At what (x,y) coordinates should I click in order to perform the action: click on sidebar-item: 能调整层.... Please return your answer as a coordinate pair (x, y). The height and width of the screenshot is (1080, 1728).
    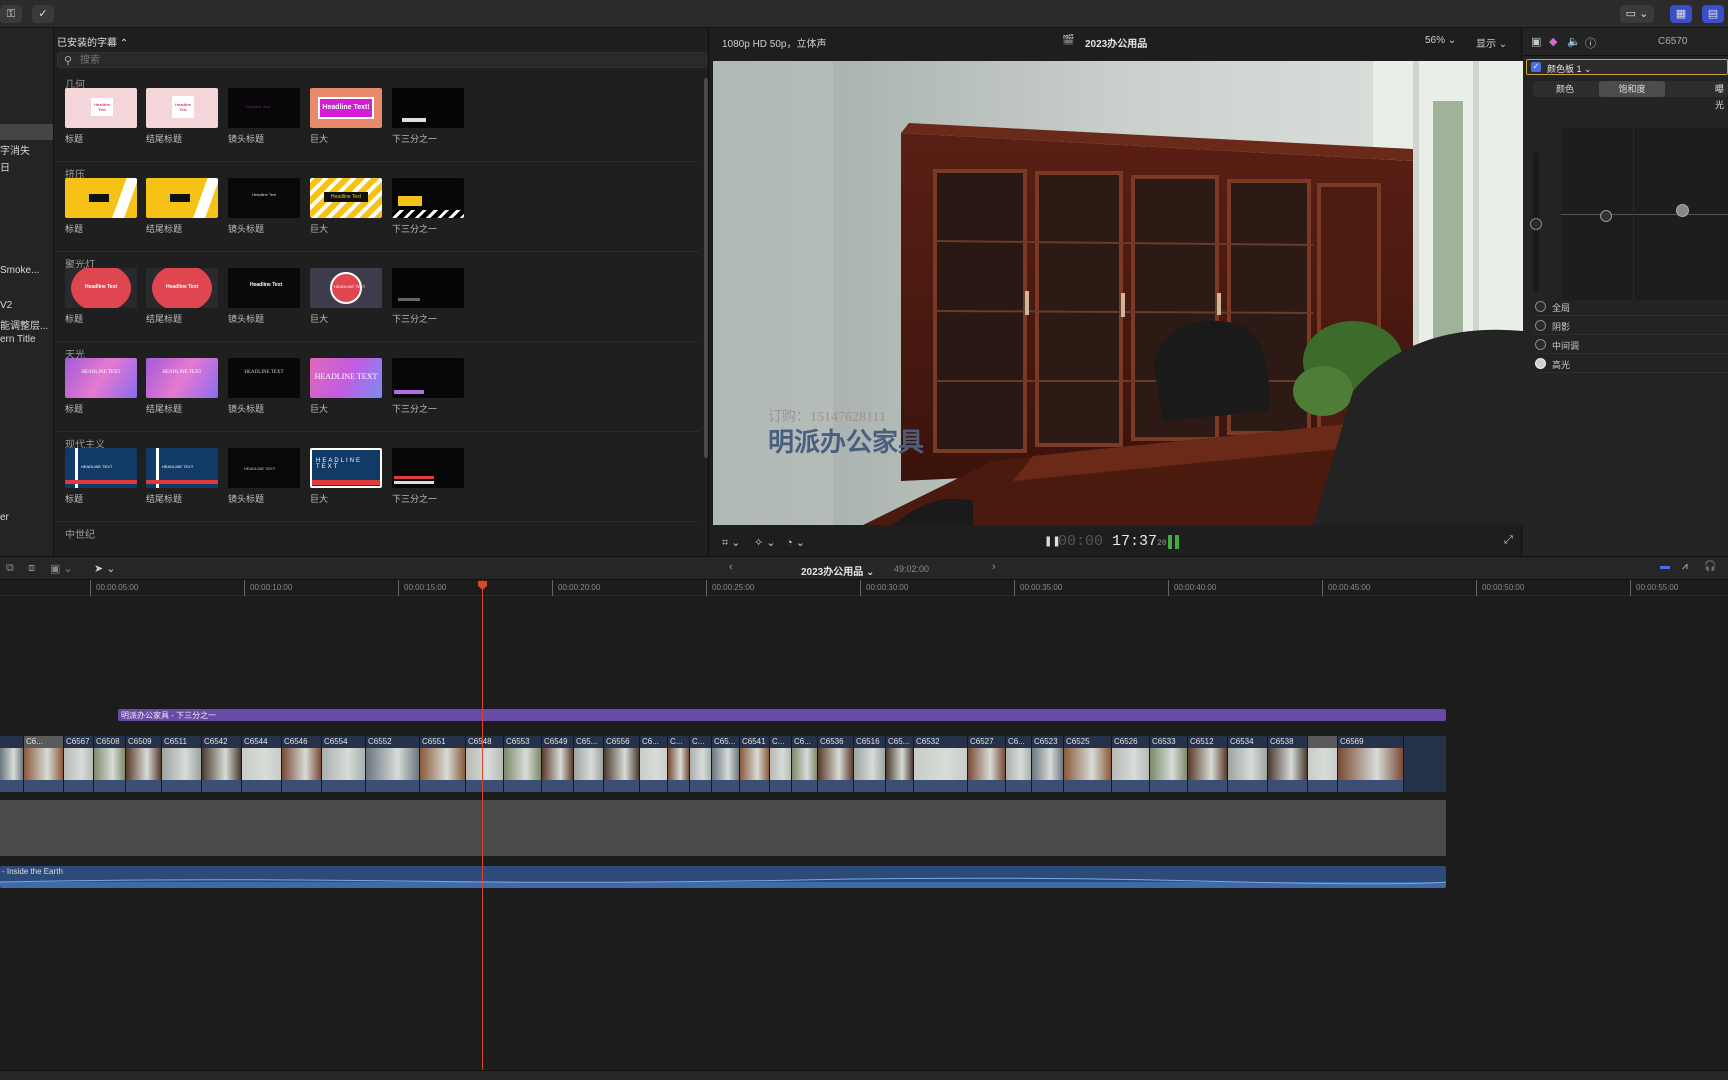
    Looking at the image, I should click on (24, 324).